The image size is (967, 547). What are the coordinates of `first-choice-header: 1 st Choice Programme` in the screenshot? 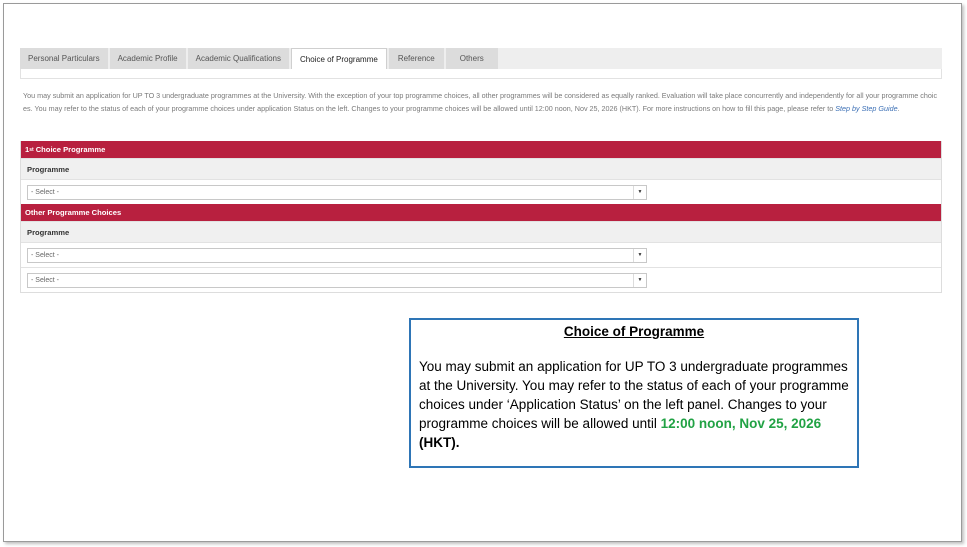 It's located at (481, 149).